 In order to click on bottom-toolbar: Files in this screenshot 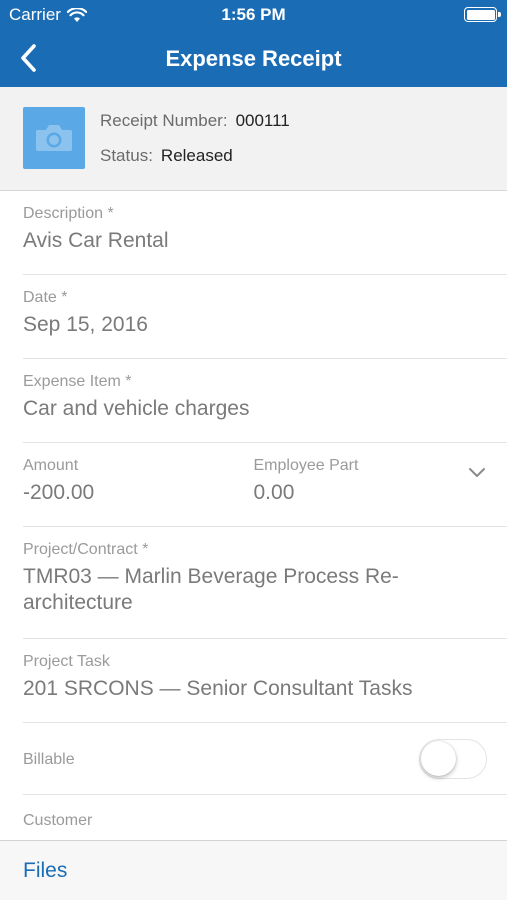, I will do `click(253, 870)`.